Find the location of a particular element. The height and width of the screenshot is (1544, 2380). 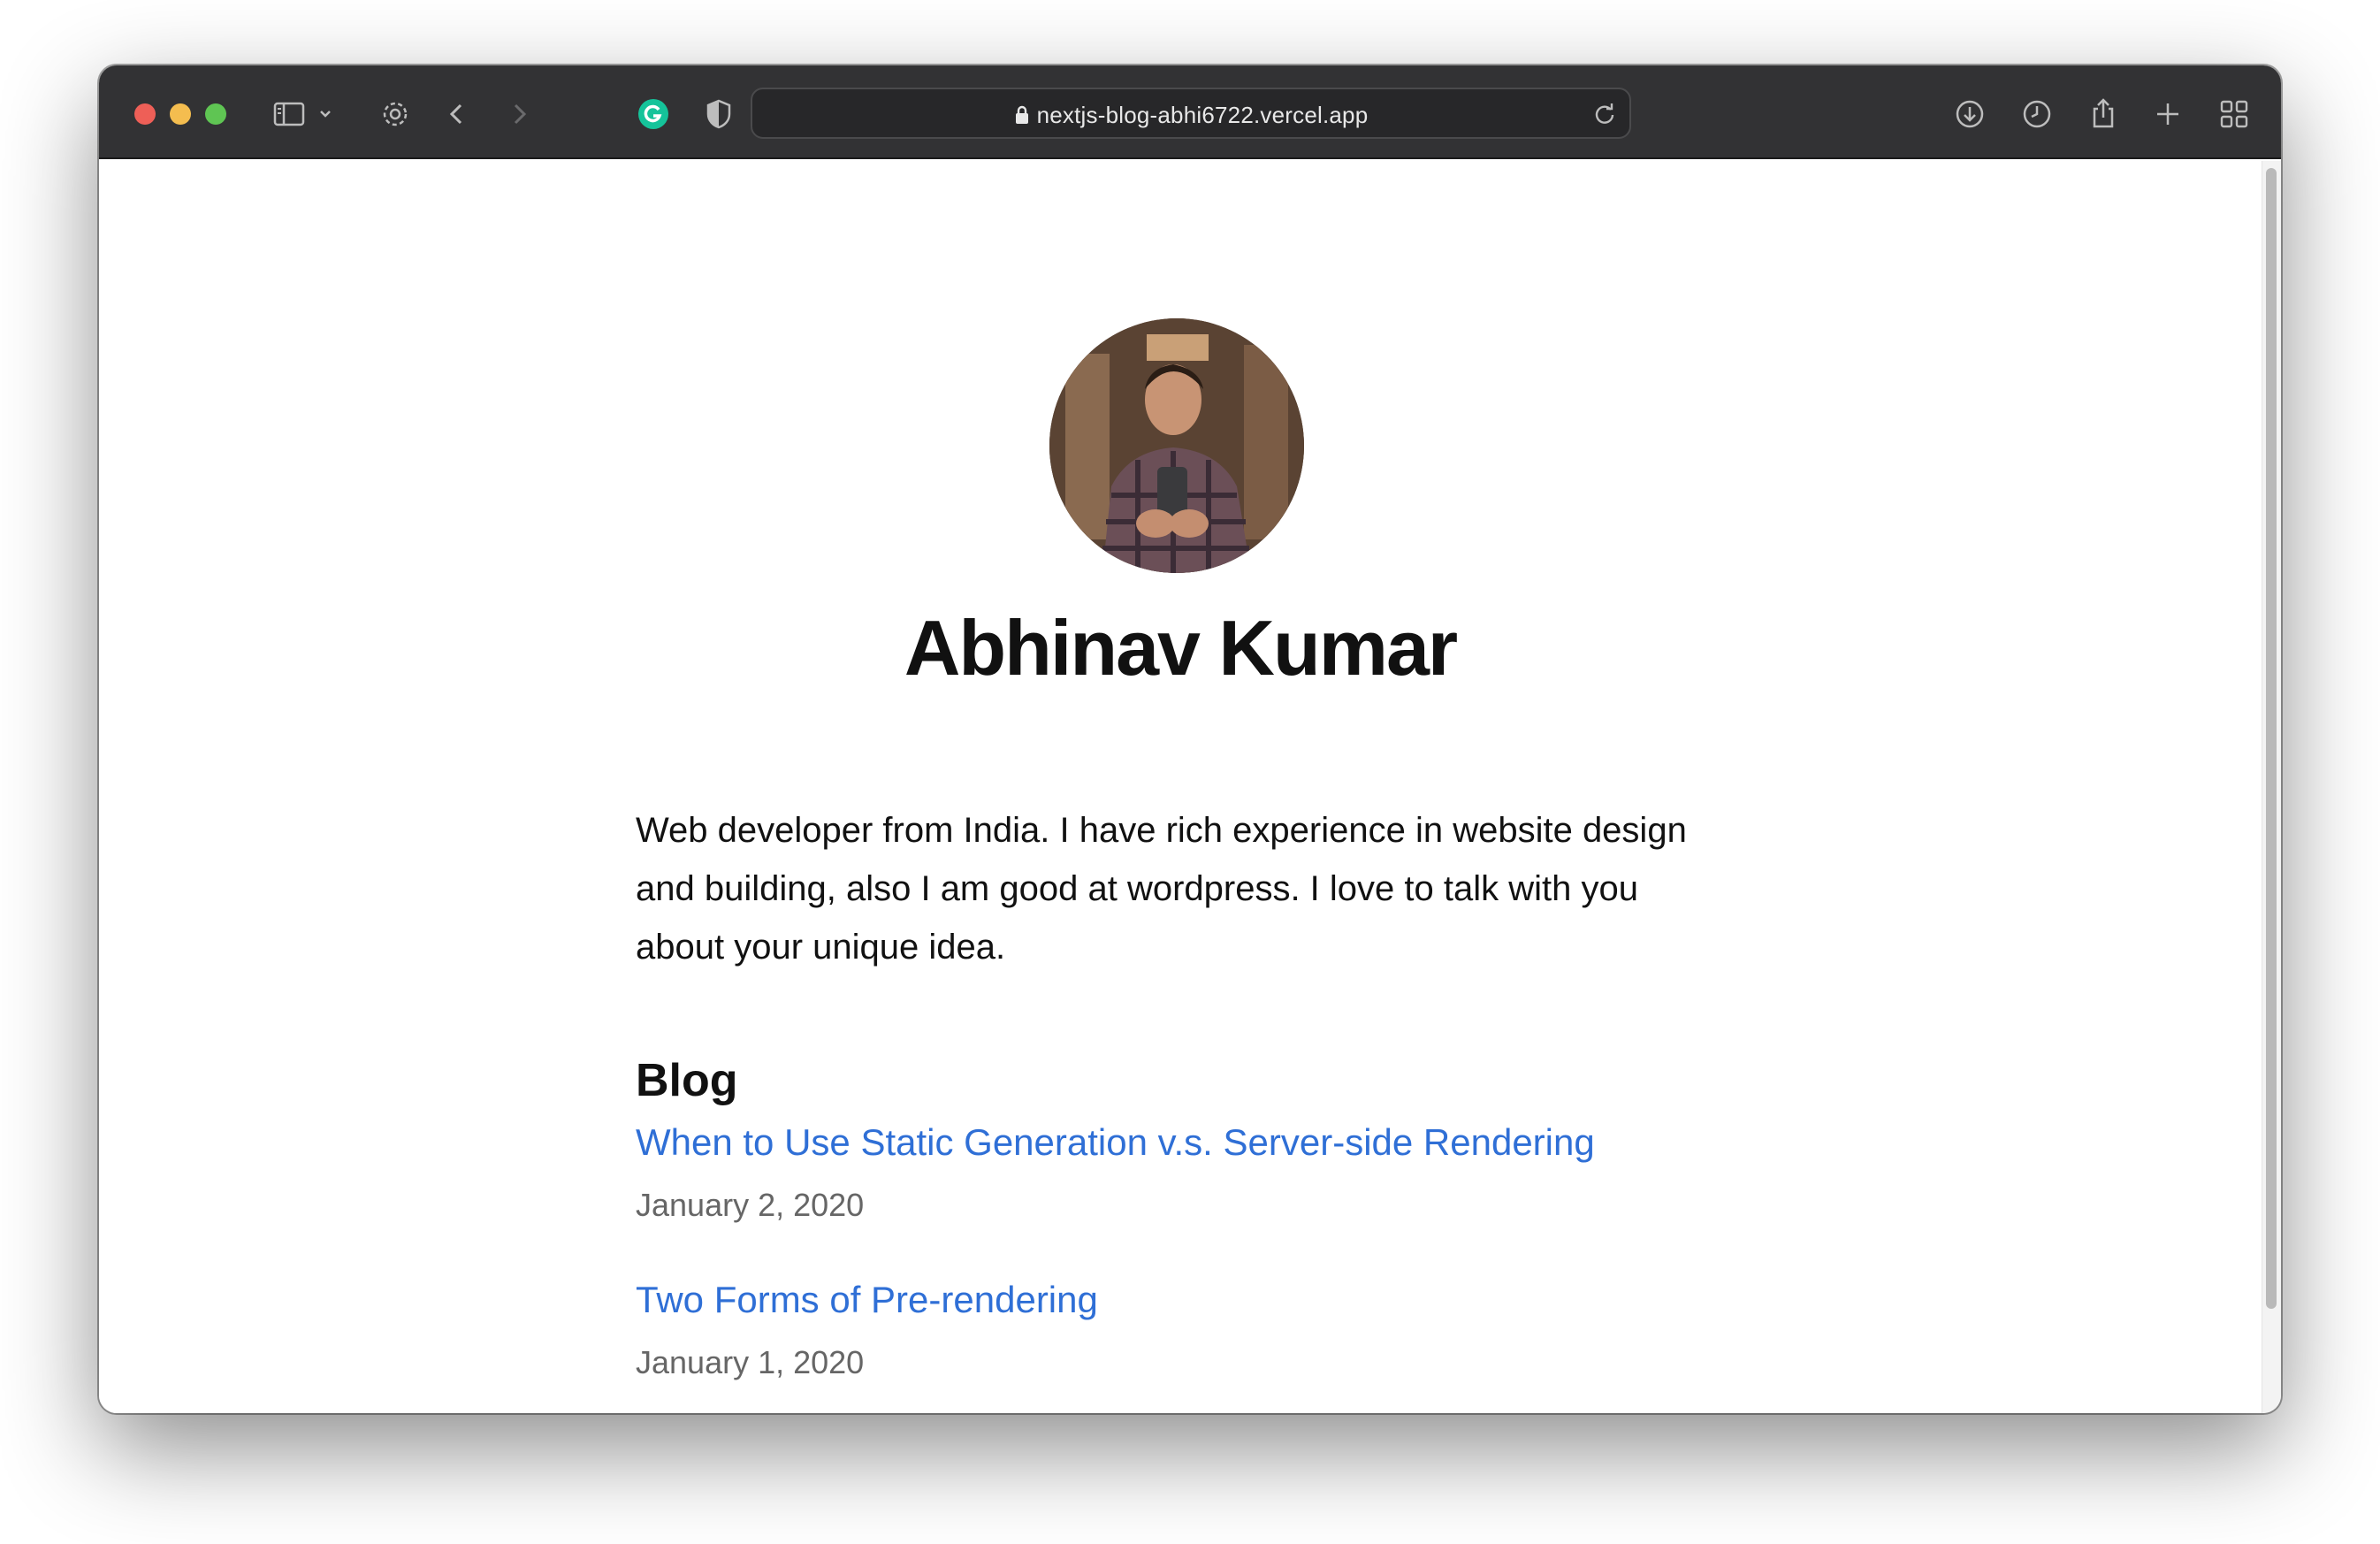

blog-heading: Blog is located at coordinates (687, 1080).